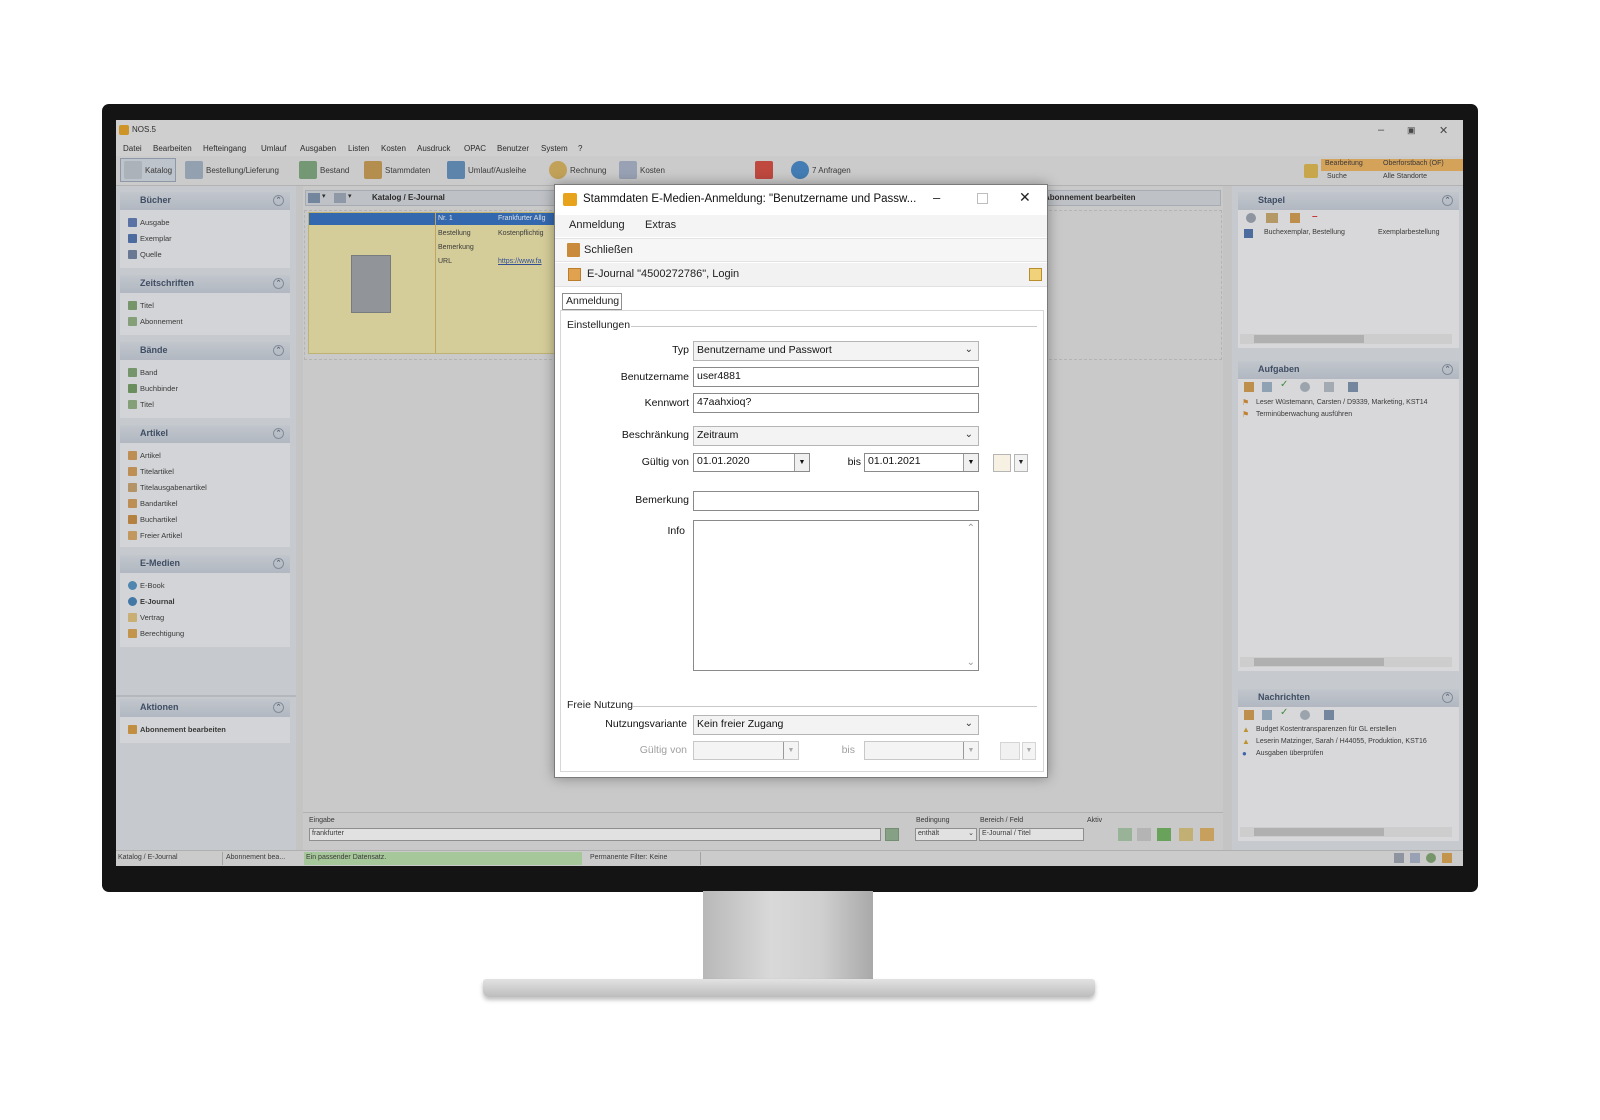 This screenshot has width=1600, height=1120. I want to click on bemerkung-label: Bemerkung, so click(662, 500).